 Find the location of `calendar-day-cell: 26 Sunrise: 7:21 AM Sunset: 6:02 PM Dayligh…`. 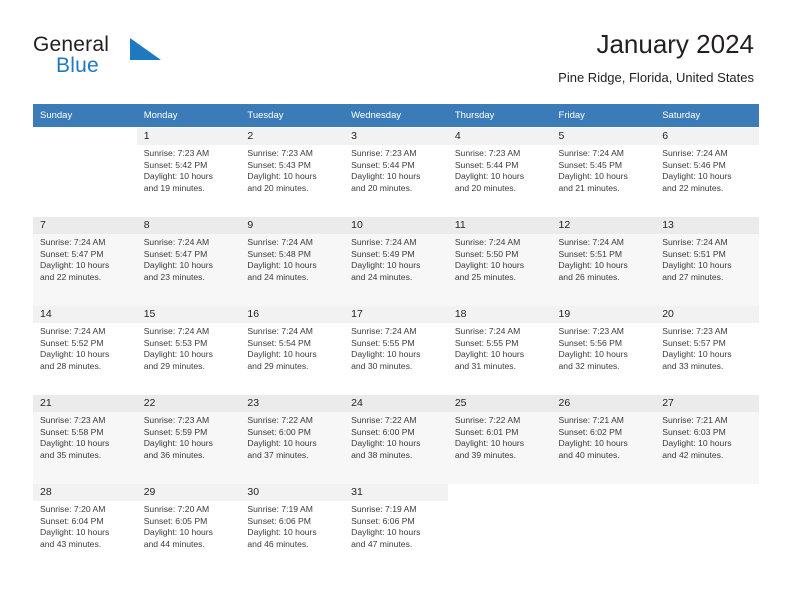

calendar-day-cell: 26 Sunrise: 7:21 AM Sunset: 6:02 PM Dayligh… is located at coordinates (603, 439).